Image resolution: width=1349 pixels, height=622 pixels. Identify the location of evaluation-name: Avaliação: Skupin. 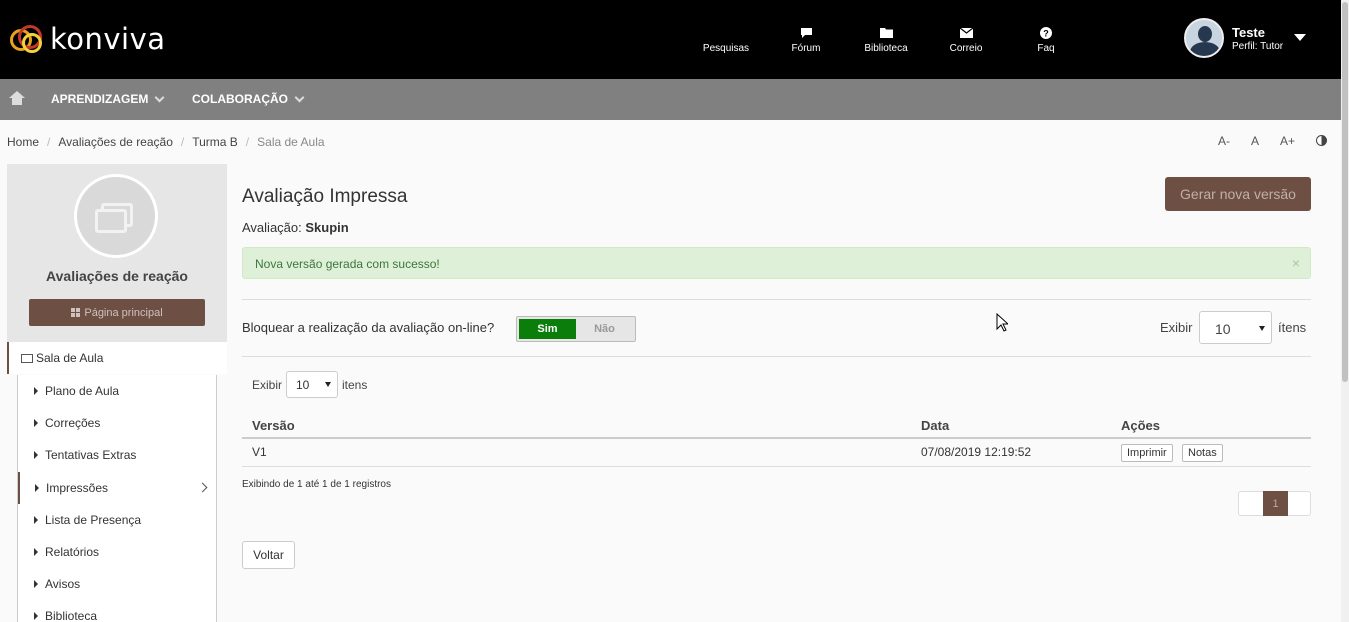
(295, 227).